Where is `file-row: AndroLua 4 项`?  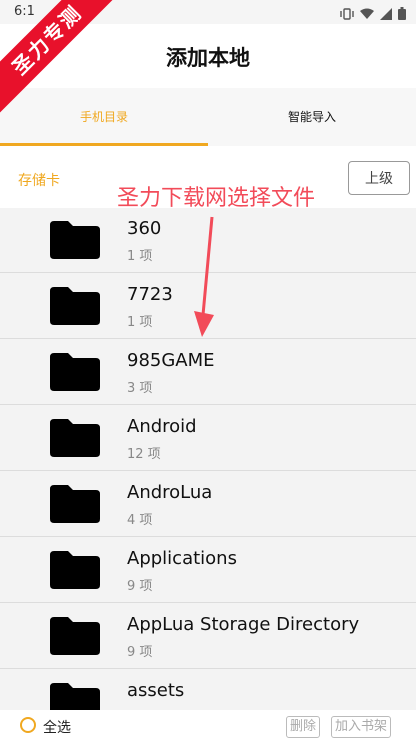
file-row: AndroLua 4 项 is located at coordinates (208, 504).